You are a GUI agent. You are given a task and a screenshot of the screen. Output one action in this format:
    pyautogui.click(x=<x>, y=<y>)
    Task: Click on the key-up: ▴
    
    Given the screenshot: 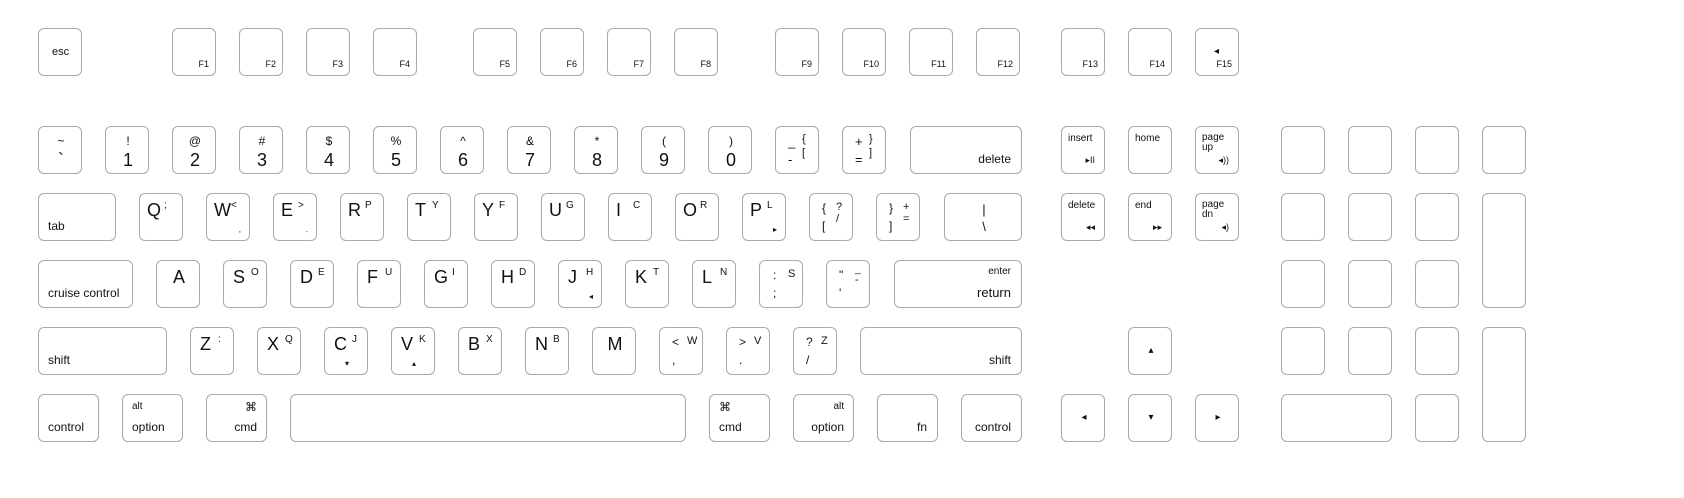 What is the action you would take?
    pyautogui.click(x=1150, y=351)
    